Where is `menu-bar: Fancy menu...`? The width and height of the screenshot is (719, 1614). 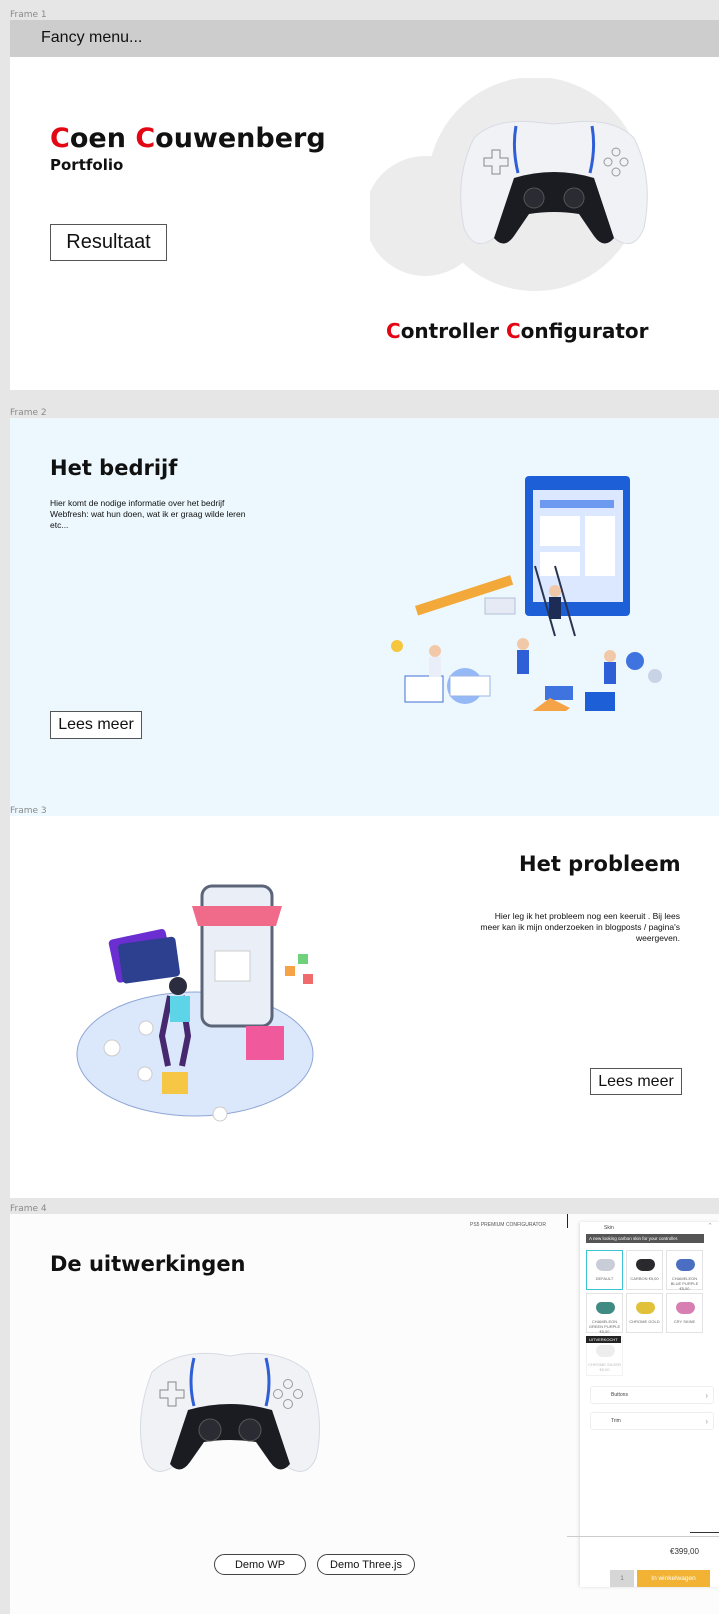
menu-bar: Fancy menu... is located at coordinates (364, 38).